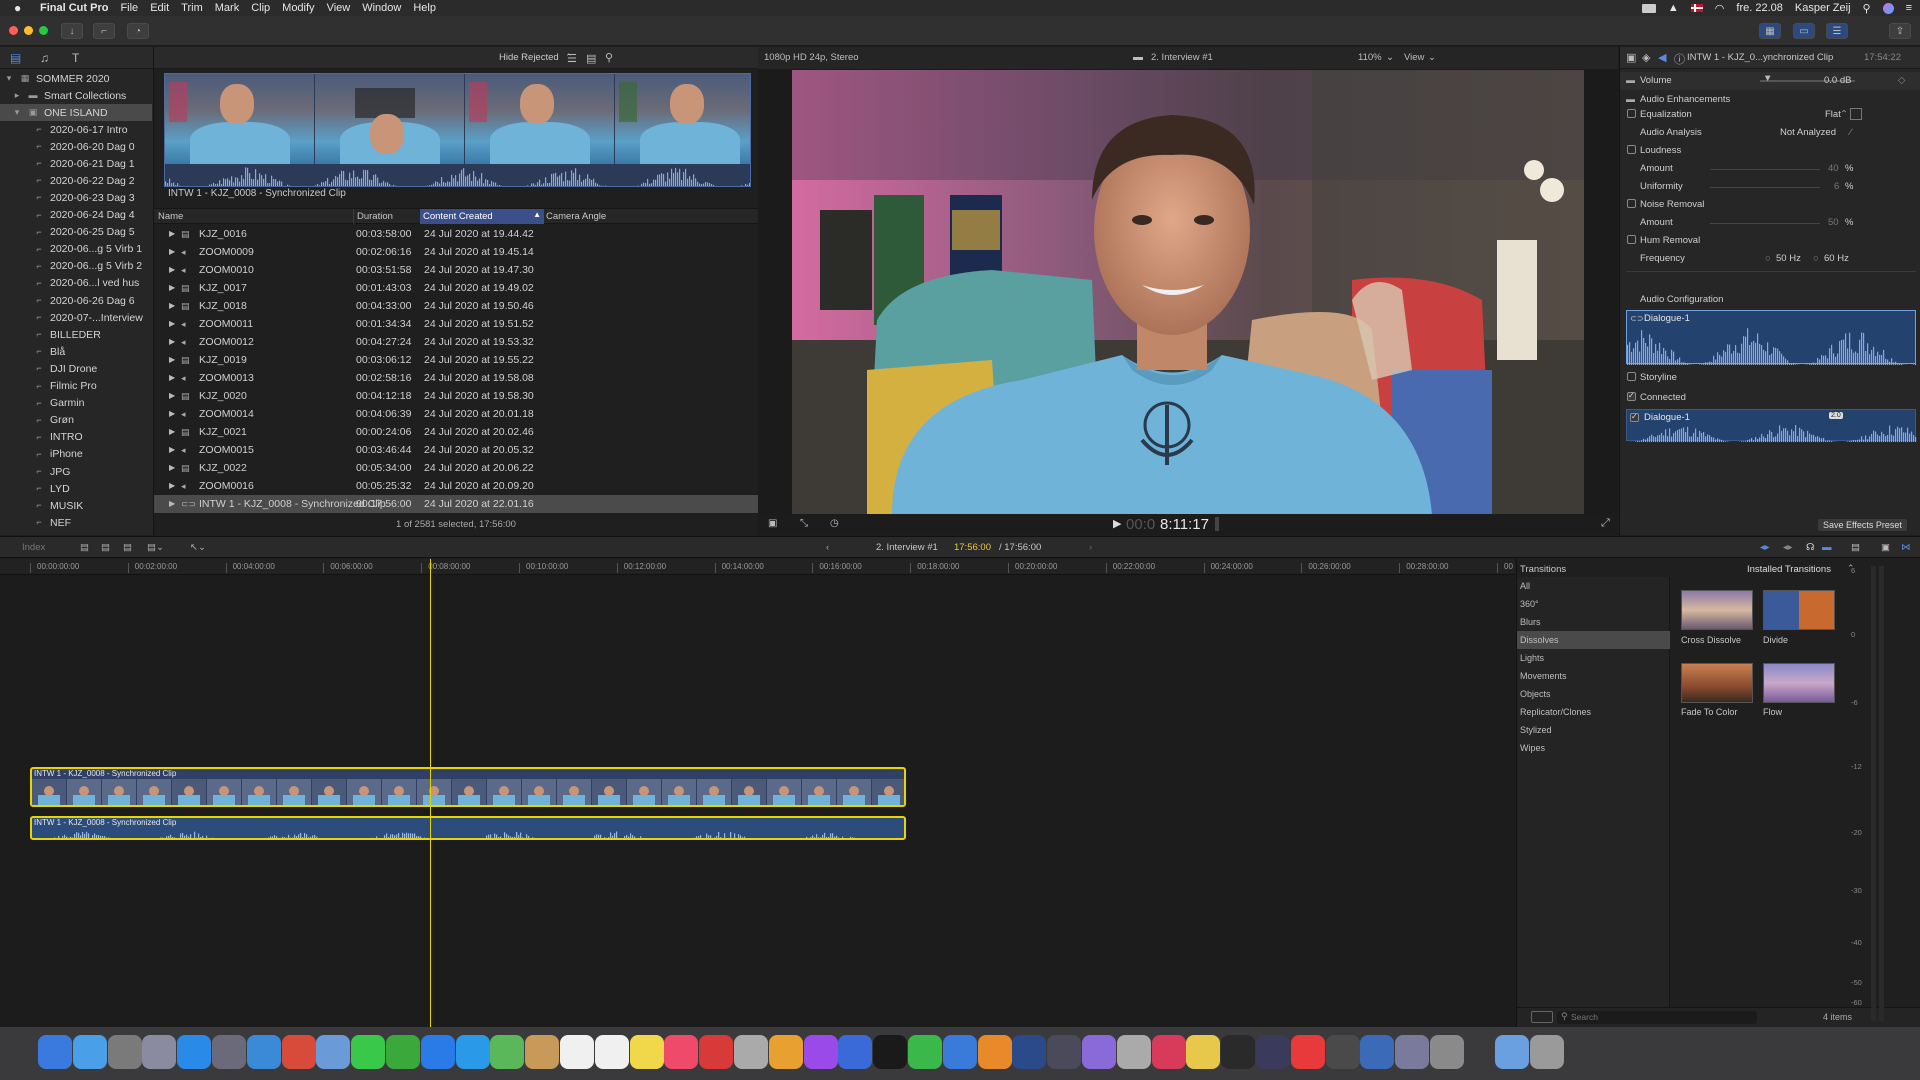  Describe the element at coordinates (76, 300) in the screenshot. I see `keyword-collection-item: ⌐ 2020-06-26 Dag 6` at that location.